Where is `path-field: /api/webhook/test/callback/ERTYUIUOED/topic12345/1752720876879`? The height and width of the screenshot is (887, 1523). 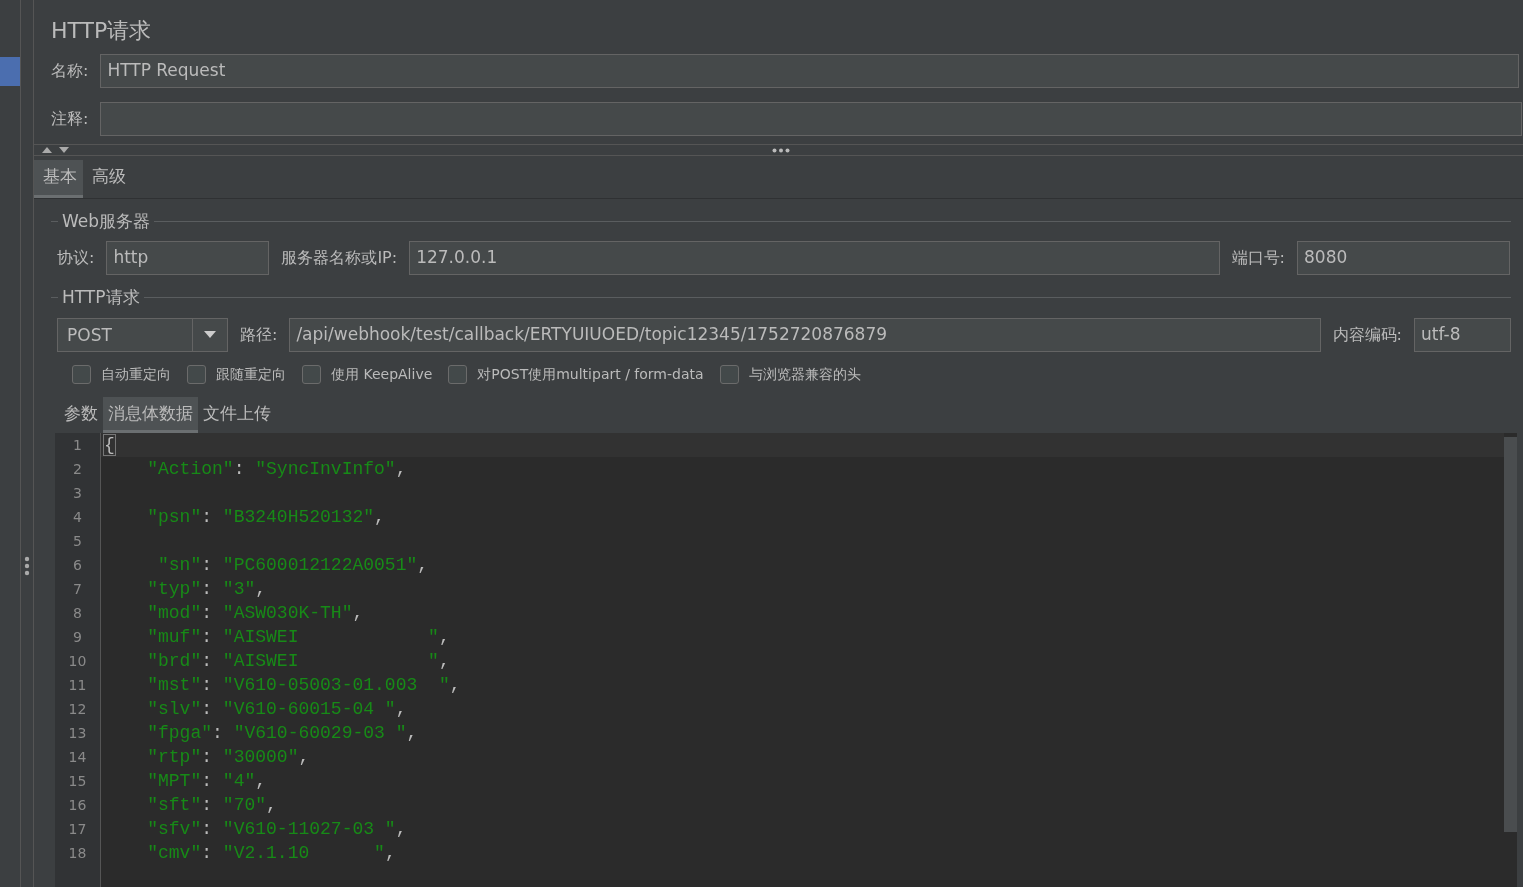
path-field: /api/webhook/test/callback/ERTYUIUOED/topic12345/1752720876879 is located at coordinates (805, 334).